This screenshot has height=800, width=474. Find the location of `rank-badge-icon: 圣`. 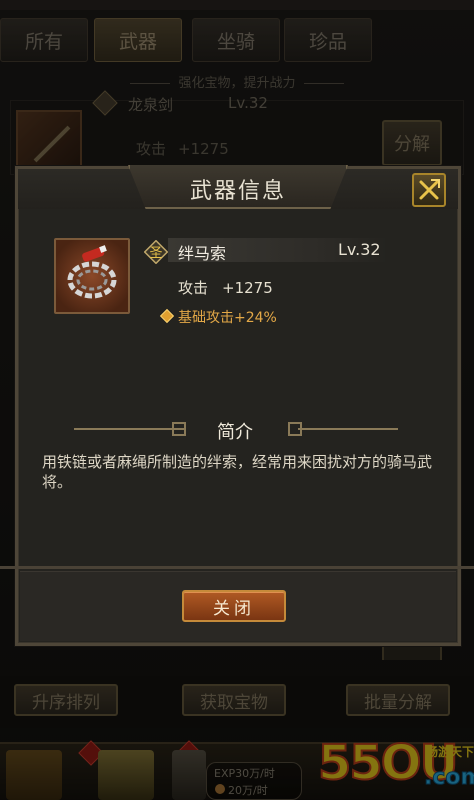

rank-badge-icon: 圣 is located at coordinates (156, 252).